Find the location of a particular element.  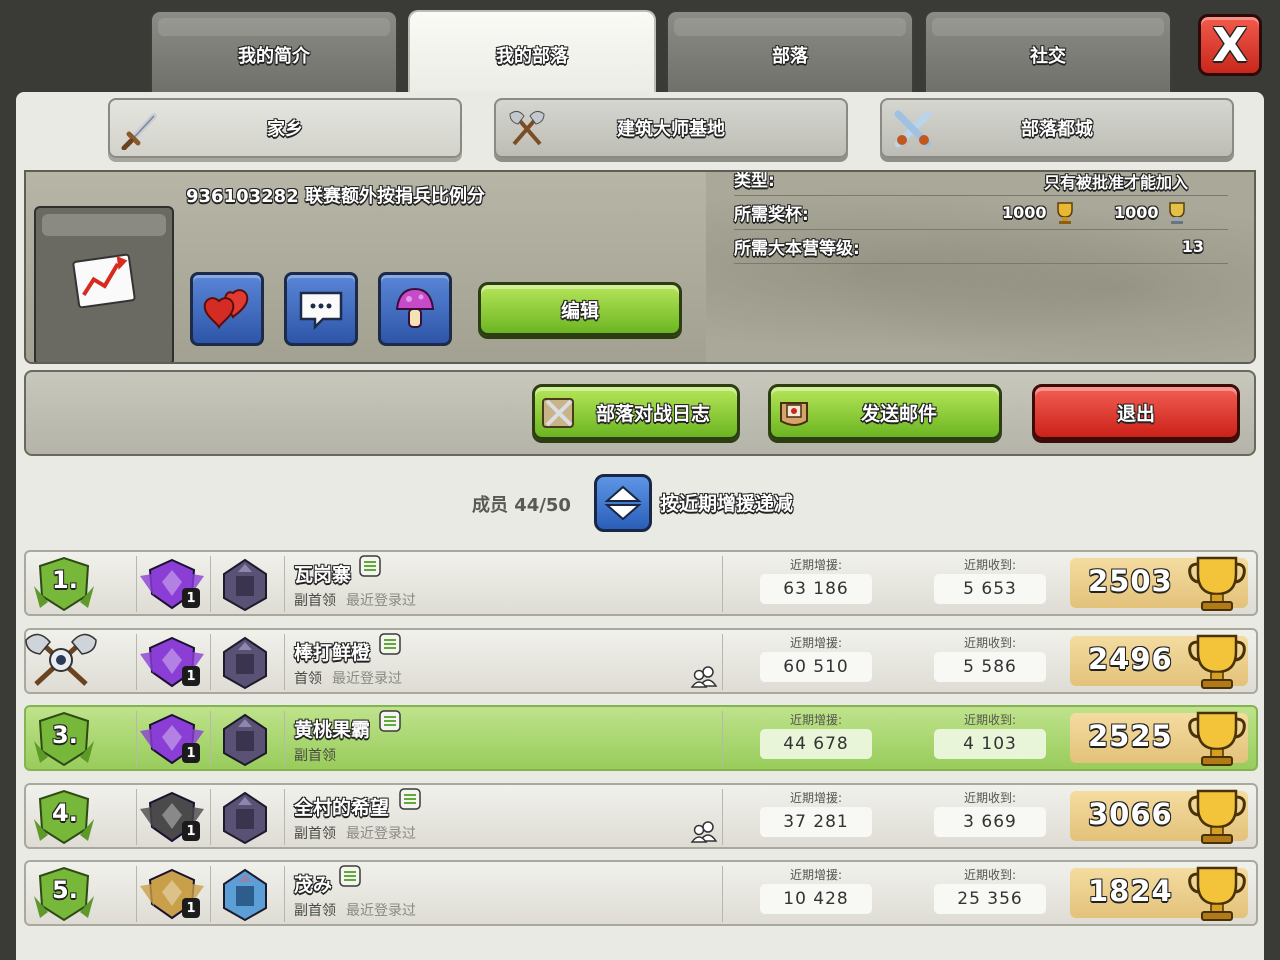

subtab-label: 家乡 is located at coordinates (285, 129).